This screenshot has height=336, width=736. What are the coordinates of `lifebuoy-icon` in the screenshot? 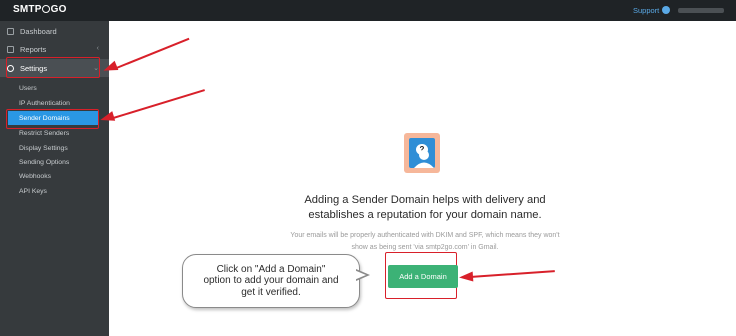 It's located at (666, 10).